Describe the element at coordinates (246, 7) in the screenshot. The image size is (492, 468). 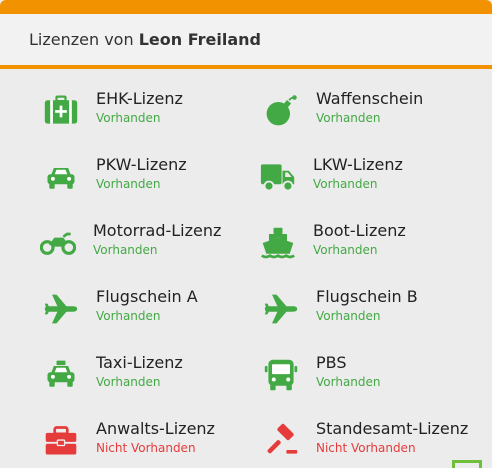
I see `top-accent-bar` at that location.